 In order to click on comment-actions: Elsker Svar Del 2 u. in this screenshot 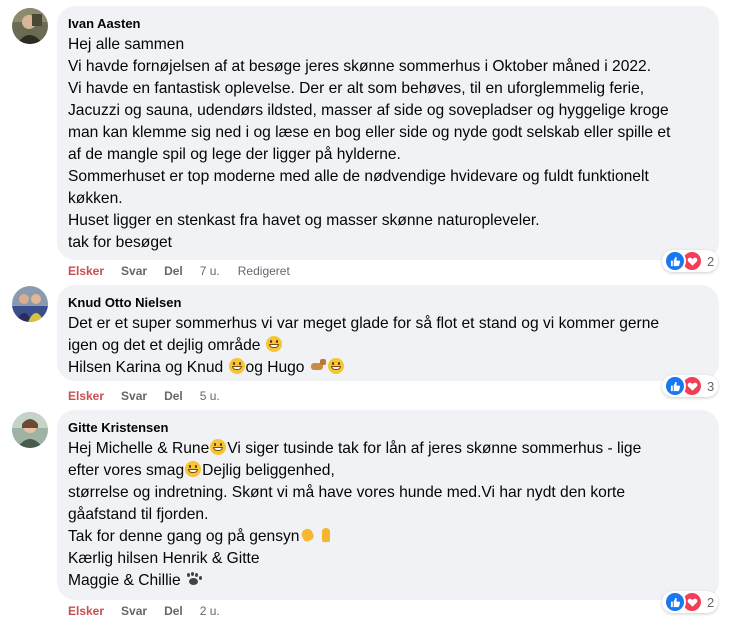, I will do `click(153, 611)`.